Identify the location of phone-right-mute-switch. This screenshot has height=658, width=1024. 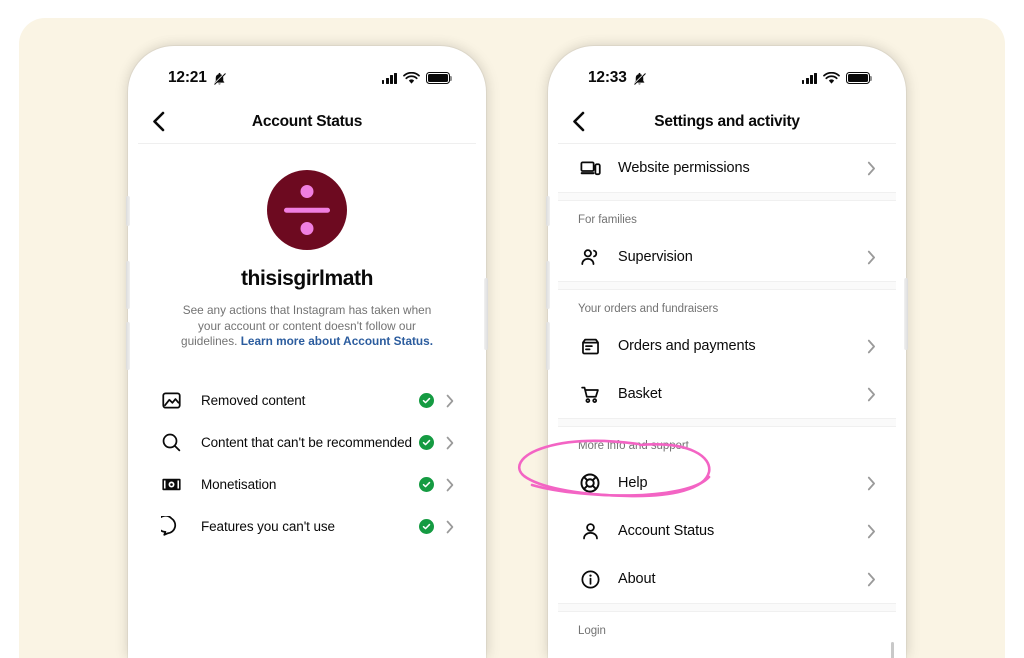
(548, 211).